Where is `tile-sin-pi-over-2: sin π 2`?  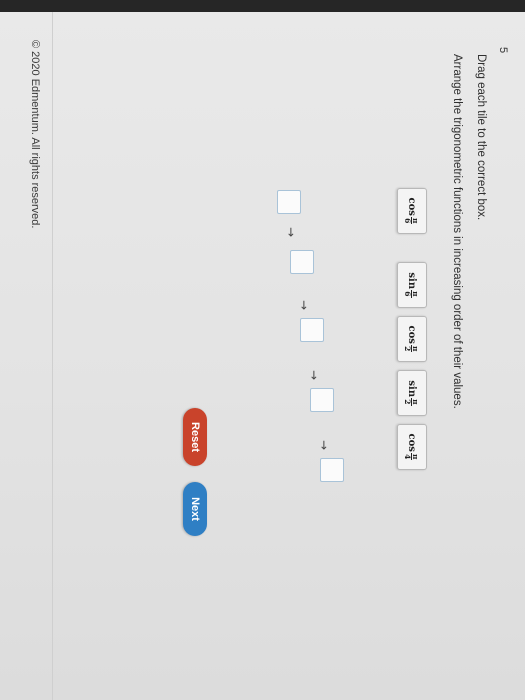 tile-sin-pi-over-2: sin π 2 is located at coordinates (412, 393).